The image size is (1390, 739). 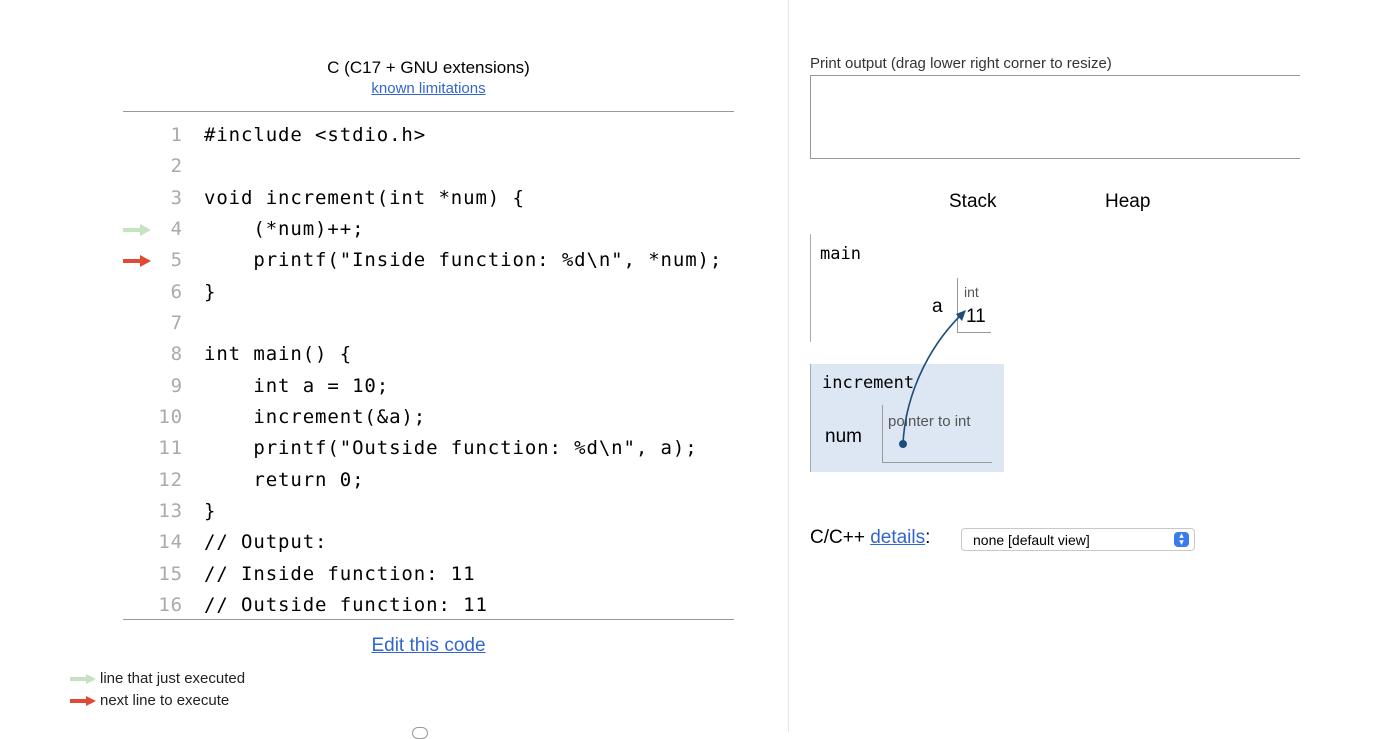 What do you see at coordinates (428, 646) in the screenshot?
I see `edit-code-link: Edit this code` at bounding box center [428, 646].